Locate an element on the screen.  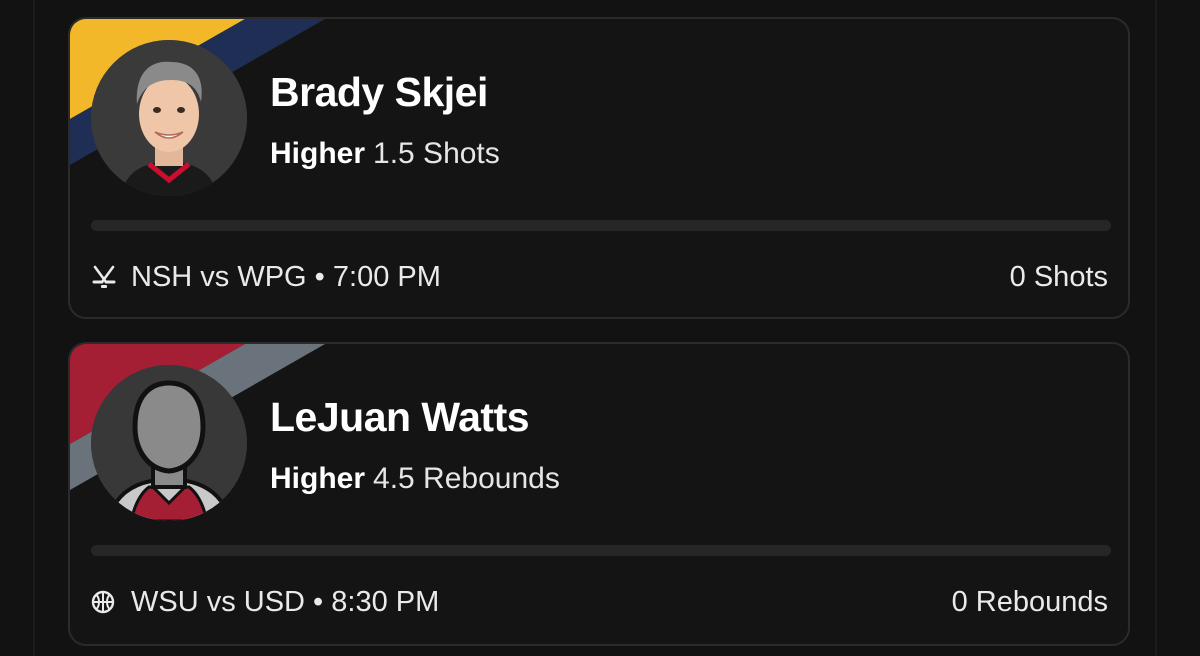
player-name: LeJuan Watts is located at coordinates (400, 417).